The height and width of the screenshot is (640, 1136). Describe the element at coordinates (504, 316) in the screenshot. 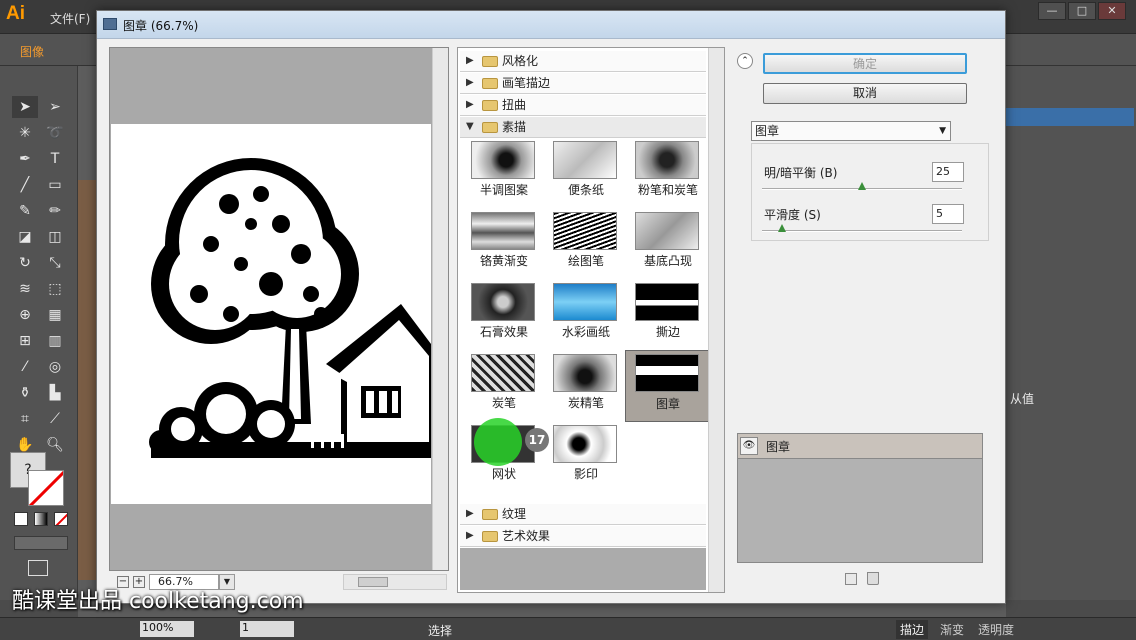

I see `filter-plaster: 石膏效果` at that location.